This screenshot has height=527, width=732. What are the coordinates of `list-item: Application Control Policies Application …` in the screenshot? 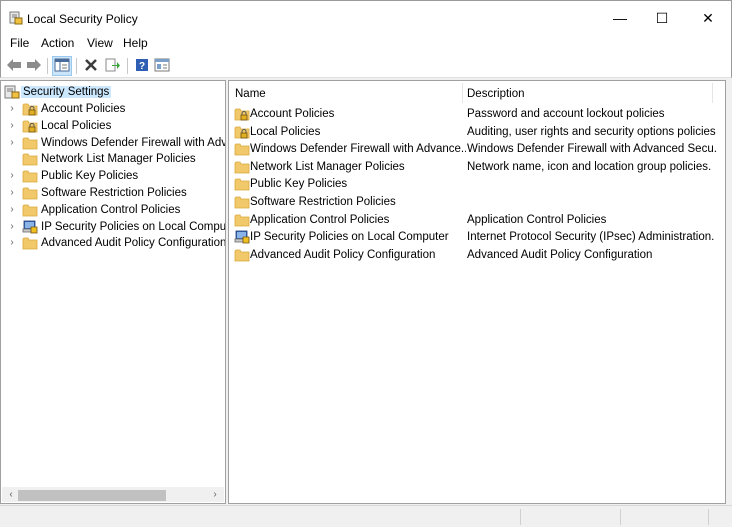 It's located at (477, 220).